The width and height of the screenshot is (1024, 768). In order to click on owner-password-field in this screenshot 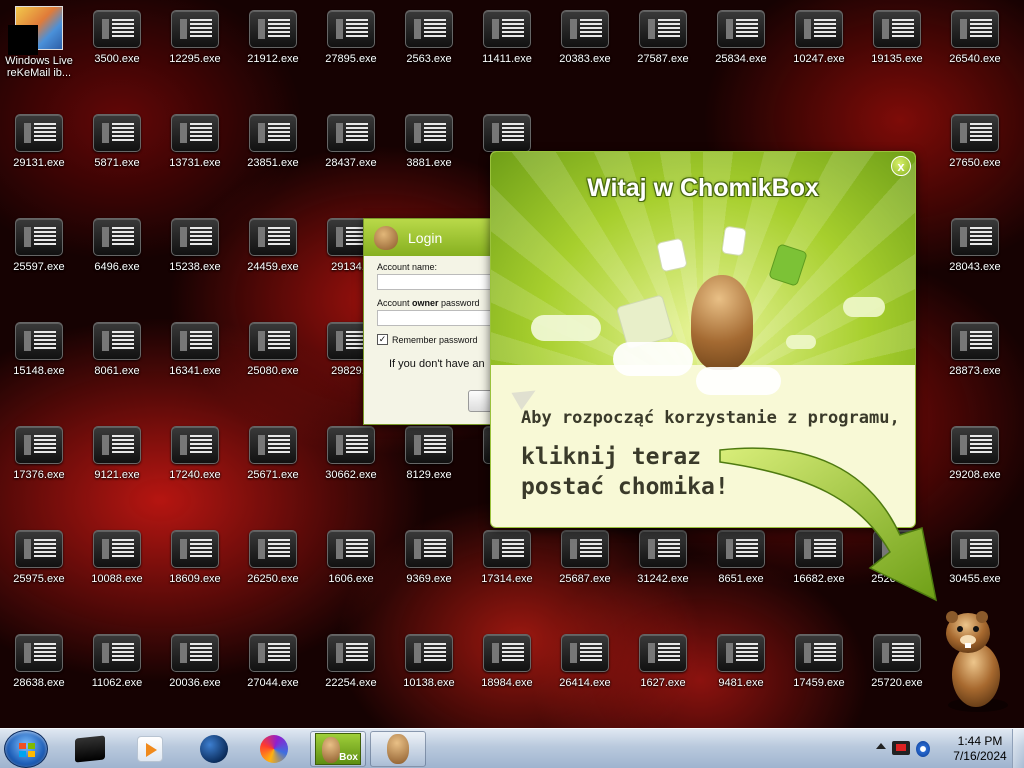, I will do `click(442, 318)`.